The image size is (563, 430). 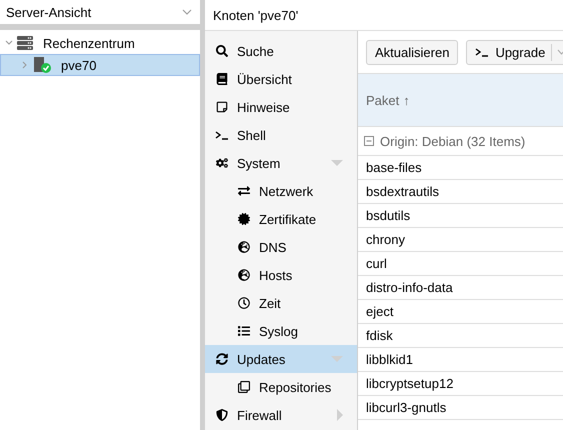 What do you see at coordinates (244, 331) in the screenshot?
I see `list-icon` at bounding box center [244, 331].